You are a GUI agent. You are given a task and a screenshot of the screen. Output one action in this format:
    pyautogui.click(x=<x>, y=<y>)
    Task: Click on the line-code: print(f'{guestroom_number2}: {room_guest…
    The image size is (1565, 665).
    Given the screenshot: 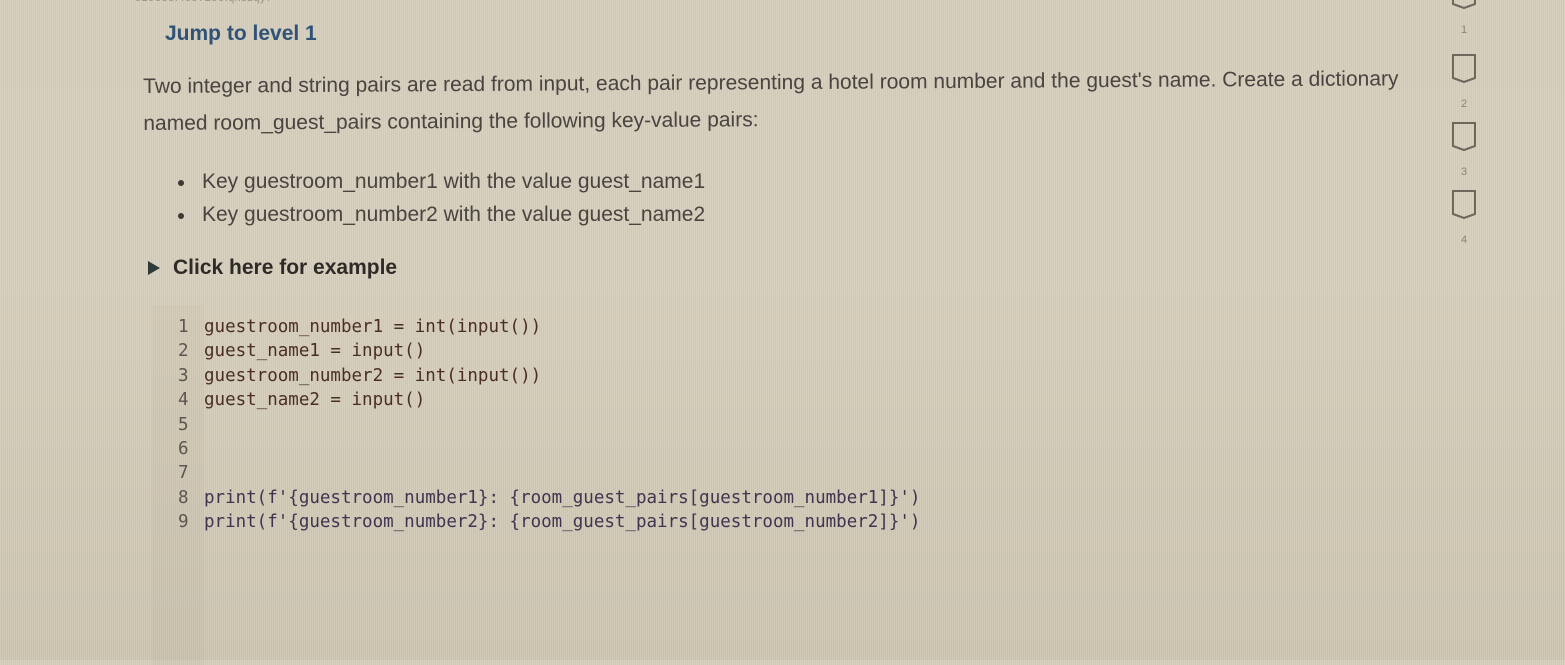 What is the action you would take?
    pyautogui.click(x=562, y=522)
    